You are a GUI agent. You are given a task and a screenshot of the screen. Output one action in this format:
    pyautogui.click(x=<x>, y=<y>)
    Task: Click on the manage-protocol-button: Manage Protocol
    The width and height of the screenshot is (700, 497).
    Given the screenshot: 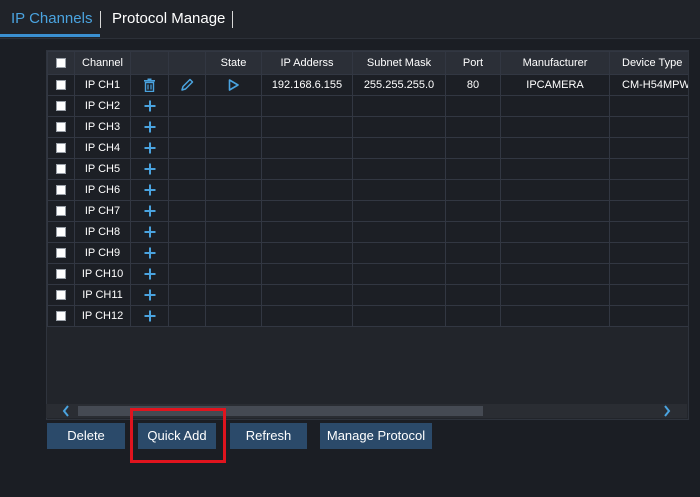 What is the action you would take?
    pyautogui.click(x=376, y=436)
    